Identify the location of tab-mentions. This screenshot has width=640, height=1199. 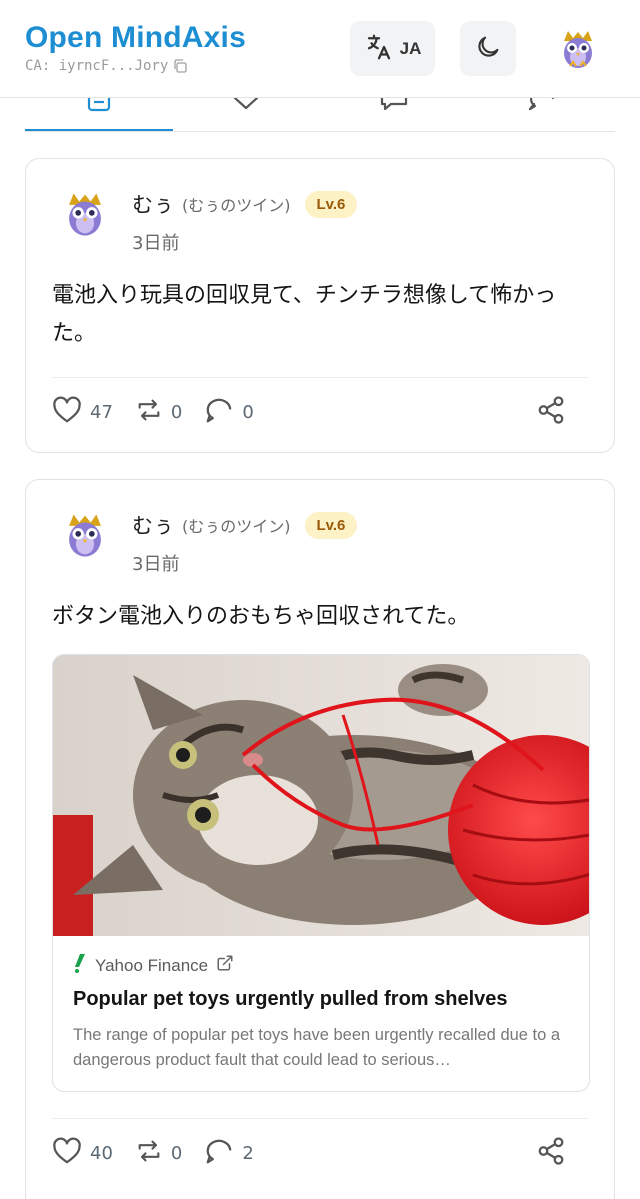
(542, 114).